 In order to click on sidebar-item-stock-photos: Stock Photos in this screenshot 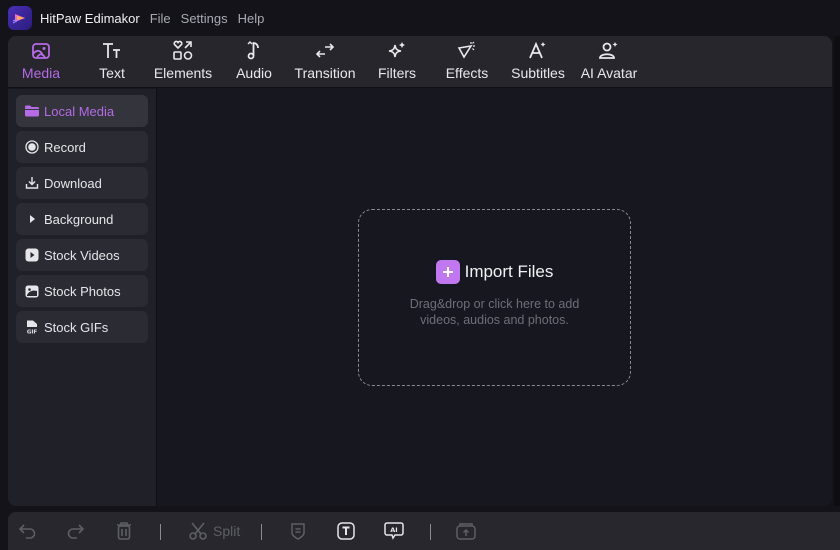, I will do `click(82, 291)`.